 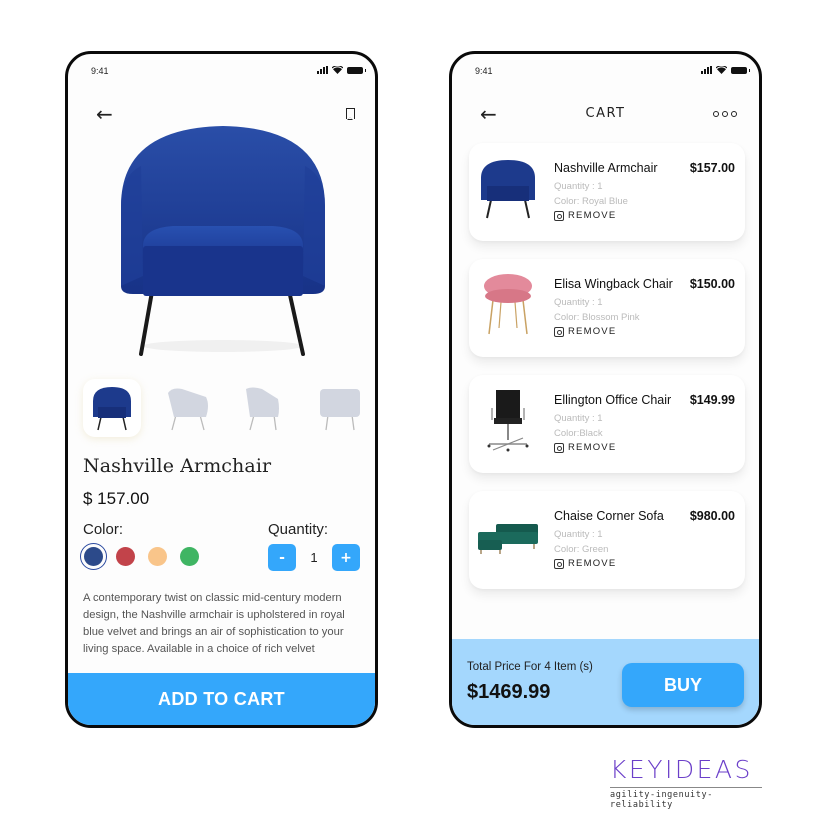 What do you see at coordinates (578, 433) in the screenshot?
I see `cart-item-color: Color:Black` at bounding box center [578, 433].